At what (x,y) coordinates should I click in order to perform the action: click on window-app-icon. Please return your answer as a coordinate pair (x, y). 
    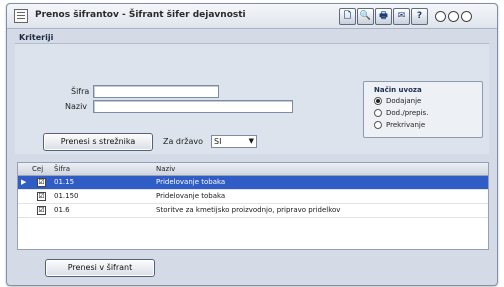
    Looking at the image, I should click on (21, 16).